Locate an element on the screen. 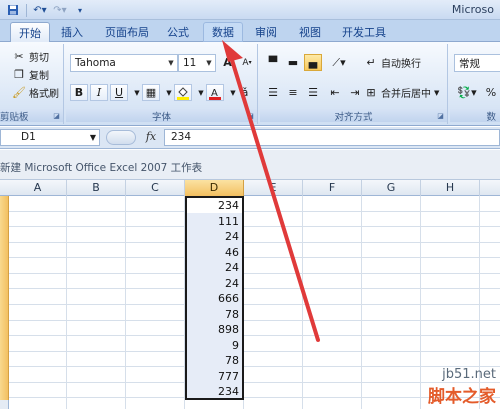  increase-indent-icon: ⇥ is located at coordinates (355, 92).